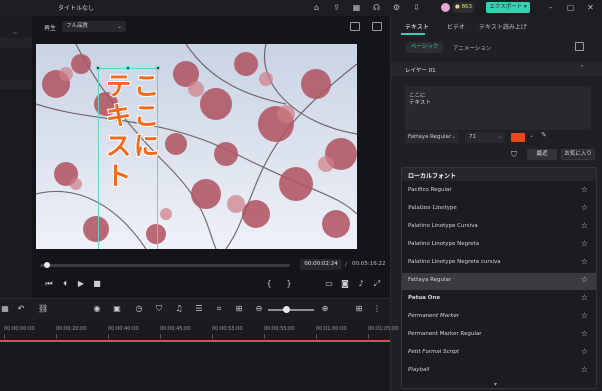  I want to click on subtab-basic: ベーシック, so click(425, 47).